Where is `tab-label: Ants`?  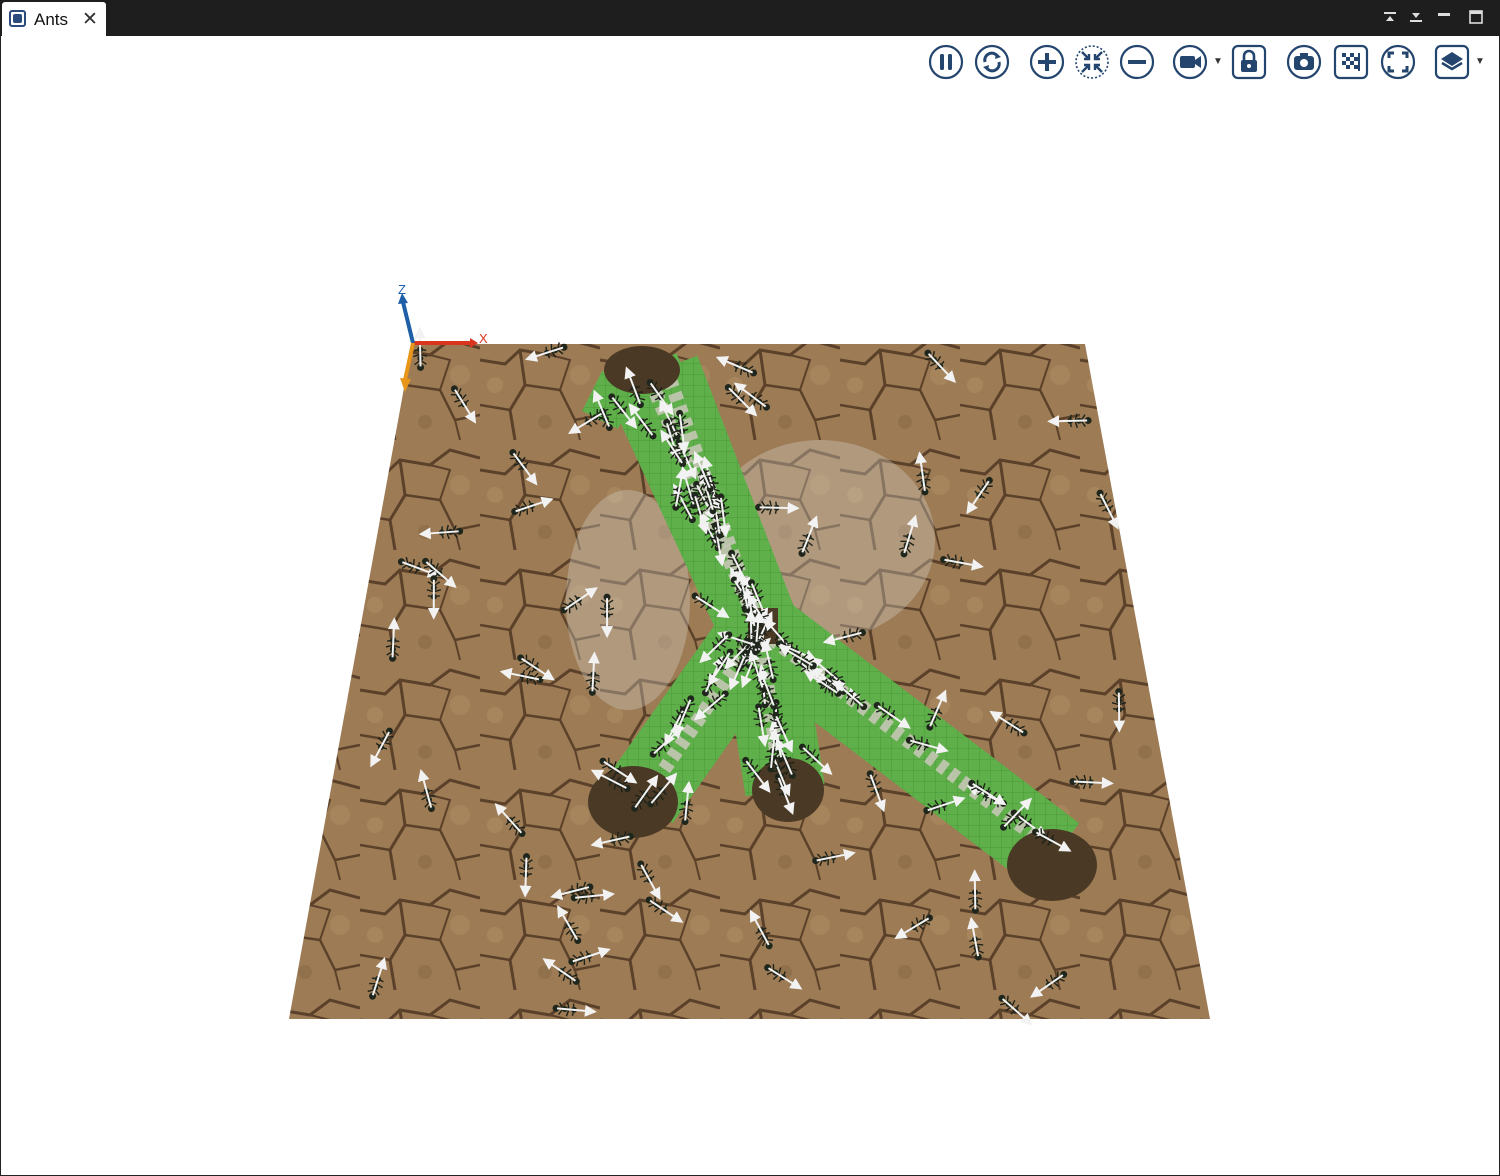 tab-label: Ants is located at coordinates (51, 19).